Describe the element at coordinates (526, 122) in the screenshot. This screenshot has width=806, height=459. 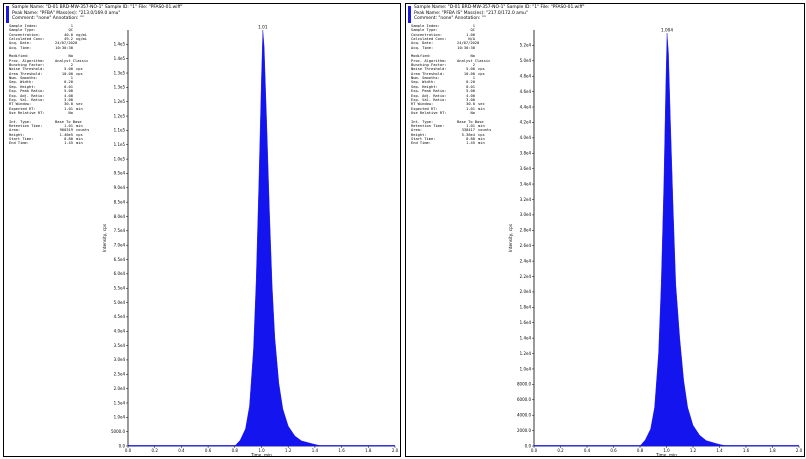
I see `y-tick-label: 4.2e4` at that location.